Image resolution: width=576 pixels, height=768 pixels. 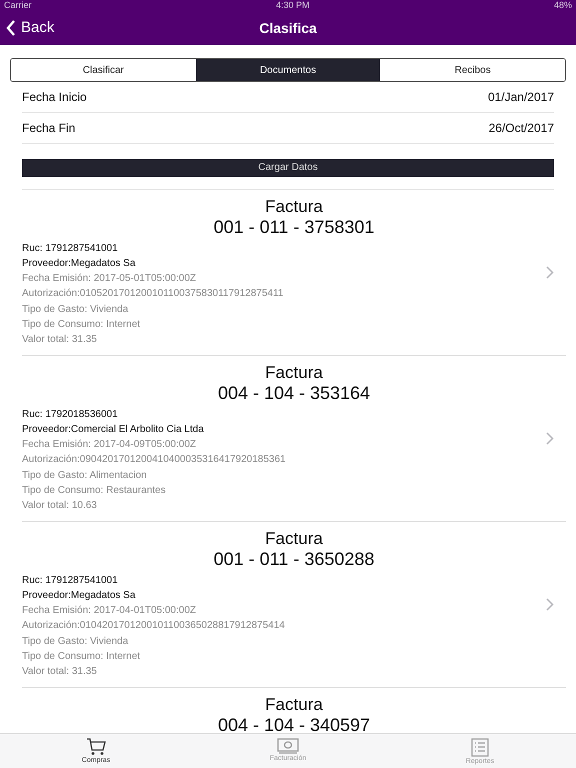 I want to click on clock-text: 4:30 PM, so click(x=293, y=5).